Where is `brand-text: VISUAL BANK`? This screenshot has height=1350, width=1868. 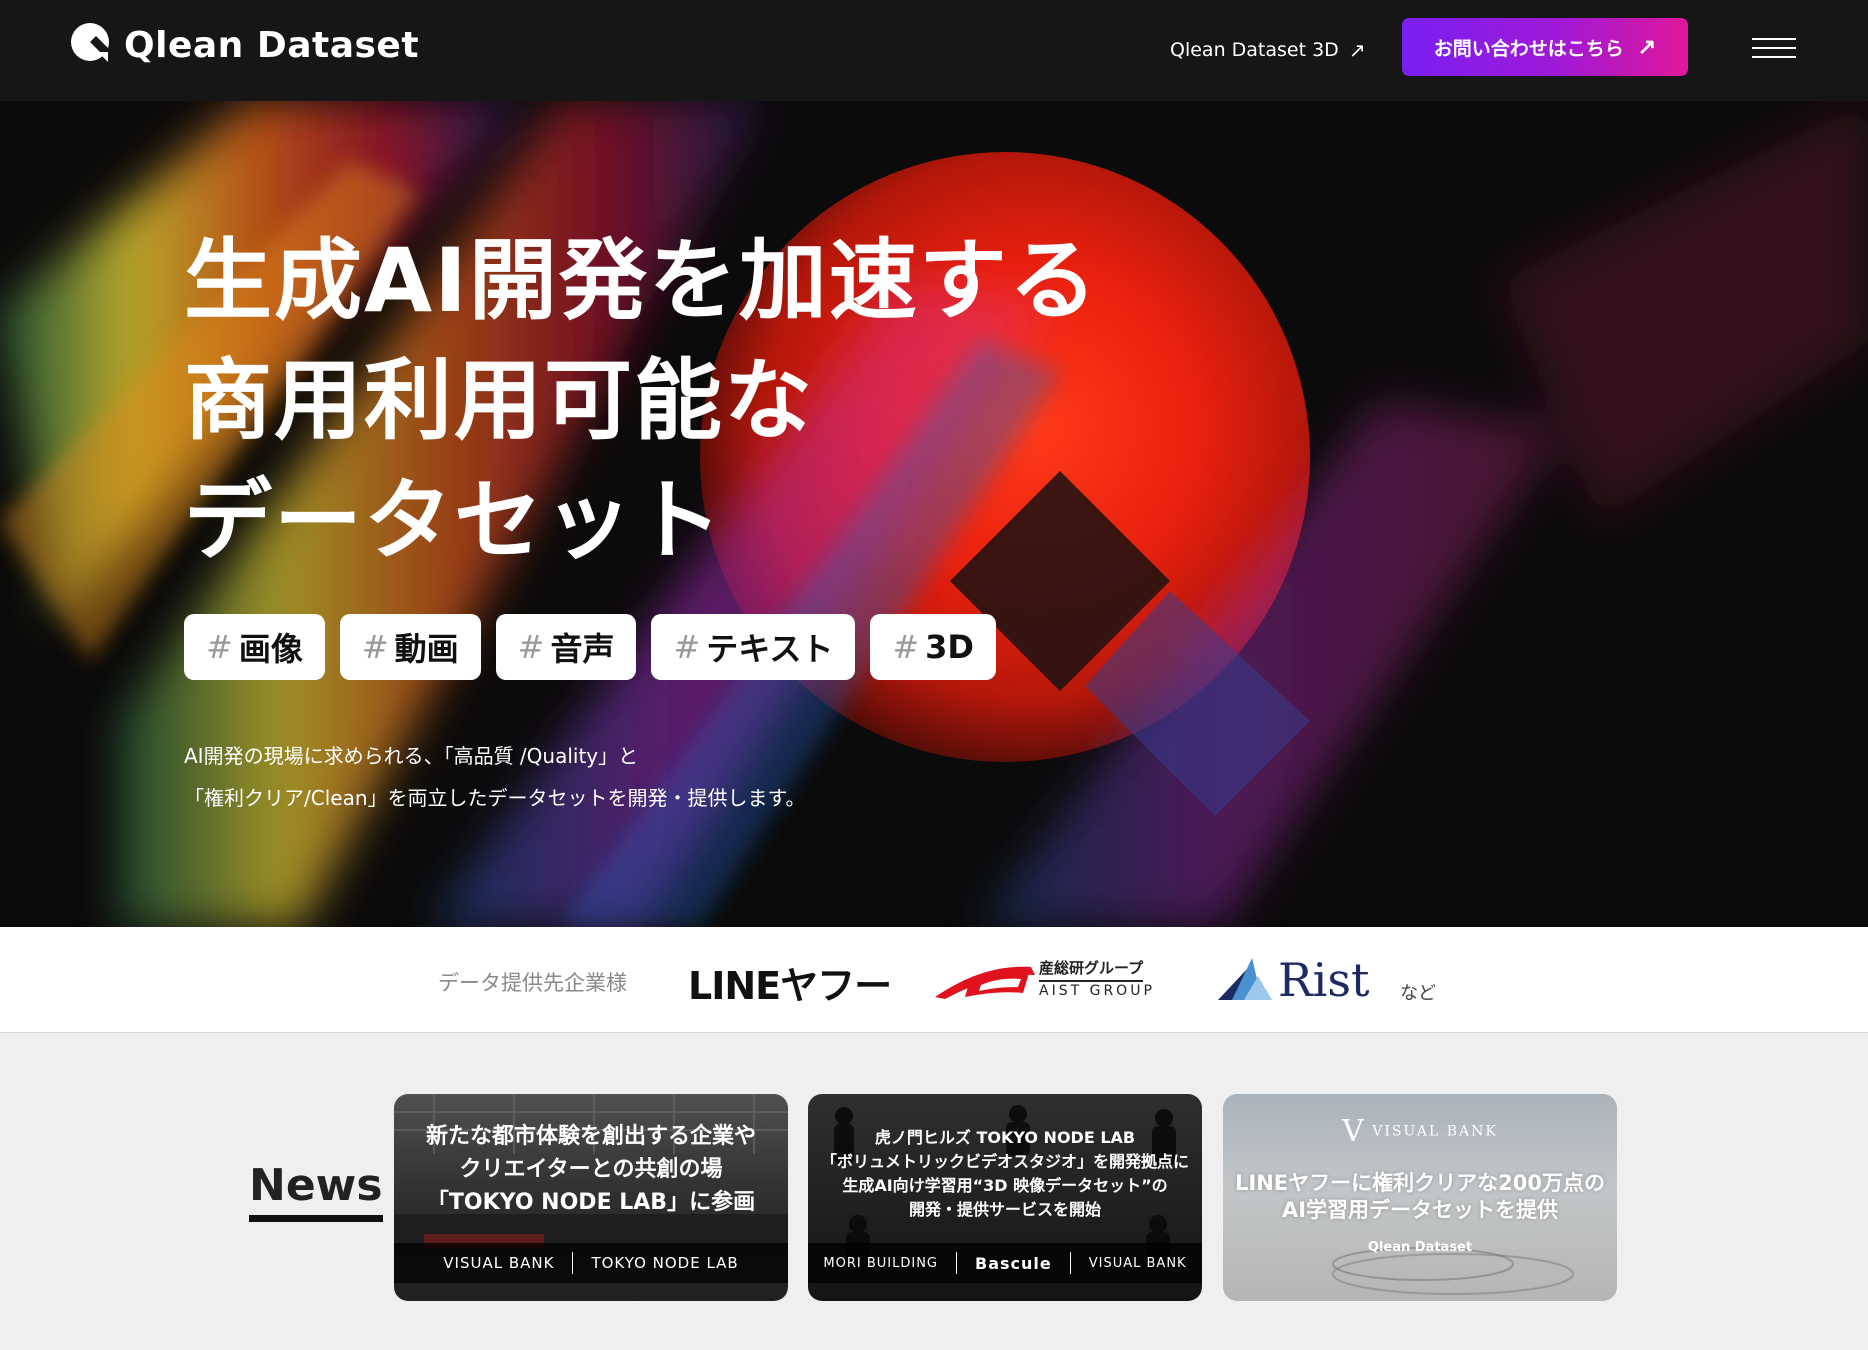 brand-text: VISUAL BANK is located at coordinates (1435, 1131).